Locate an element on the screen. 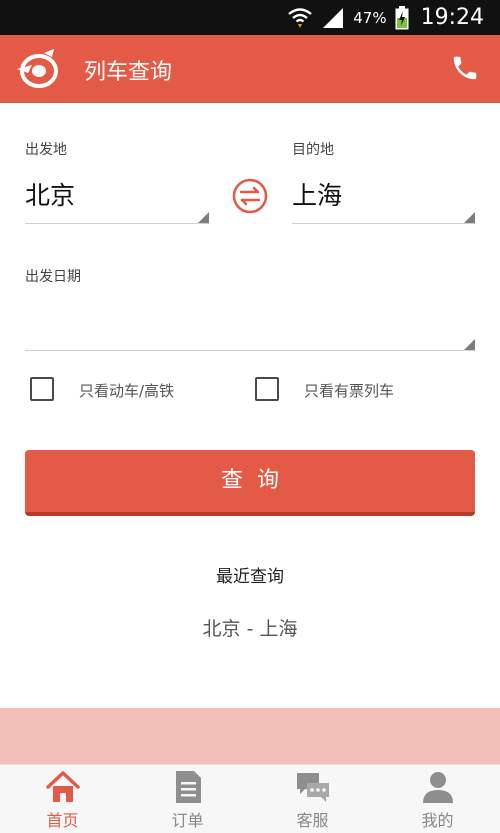 This screenshot has height=833, width=500. nav-item-service: 客服 is located at coordinates (312, 799).